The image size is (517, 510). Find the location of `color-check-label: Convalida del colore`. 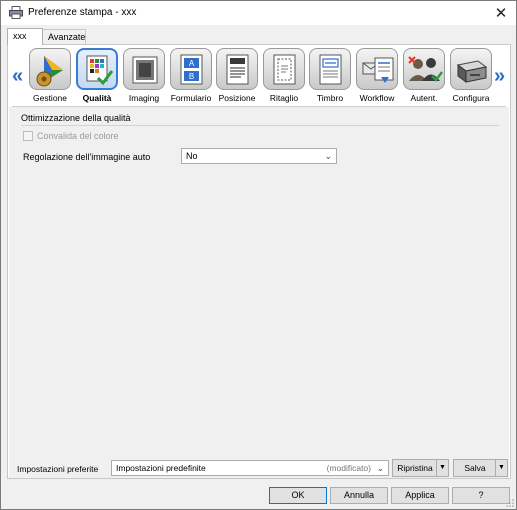

color-check-label: Convalida del colore is located at coordinates (78, 136).